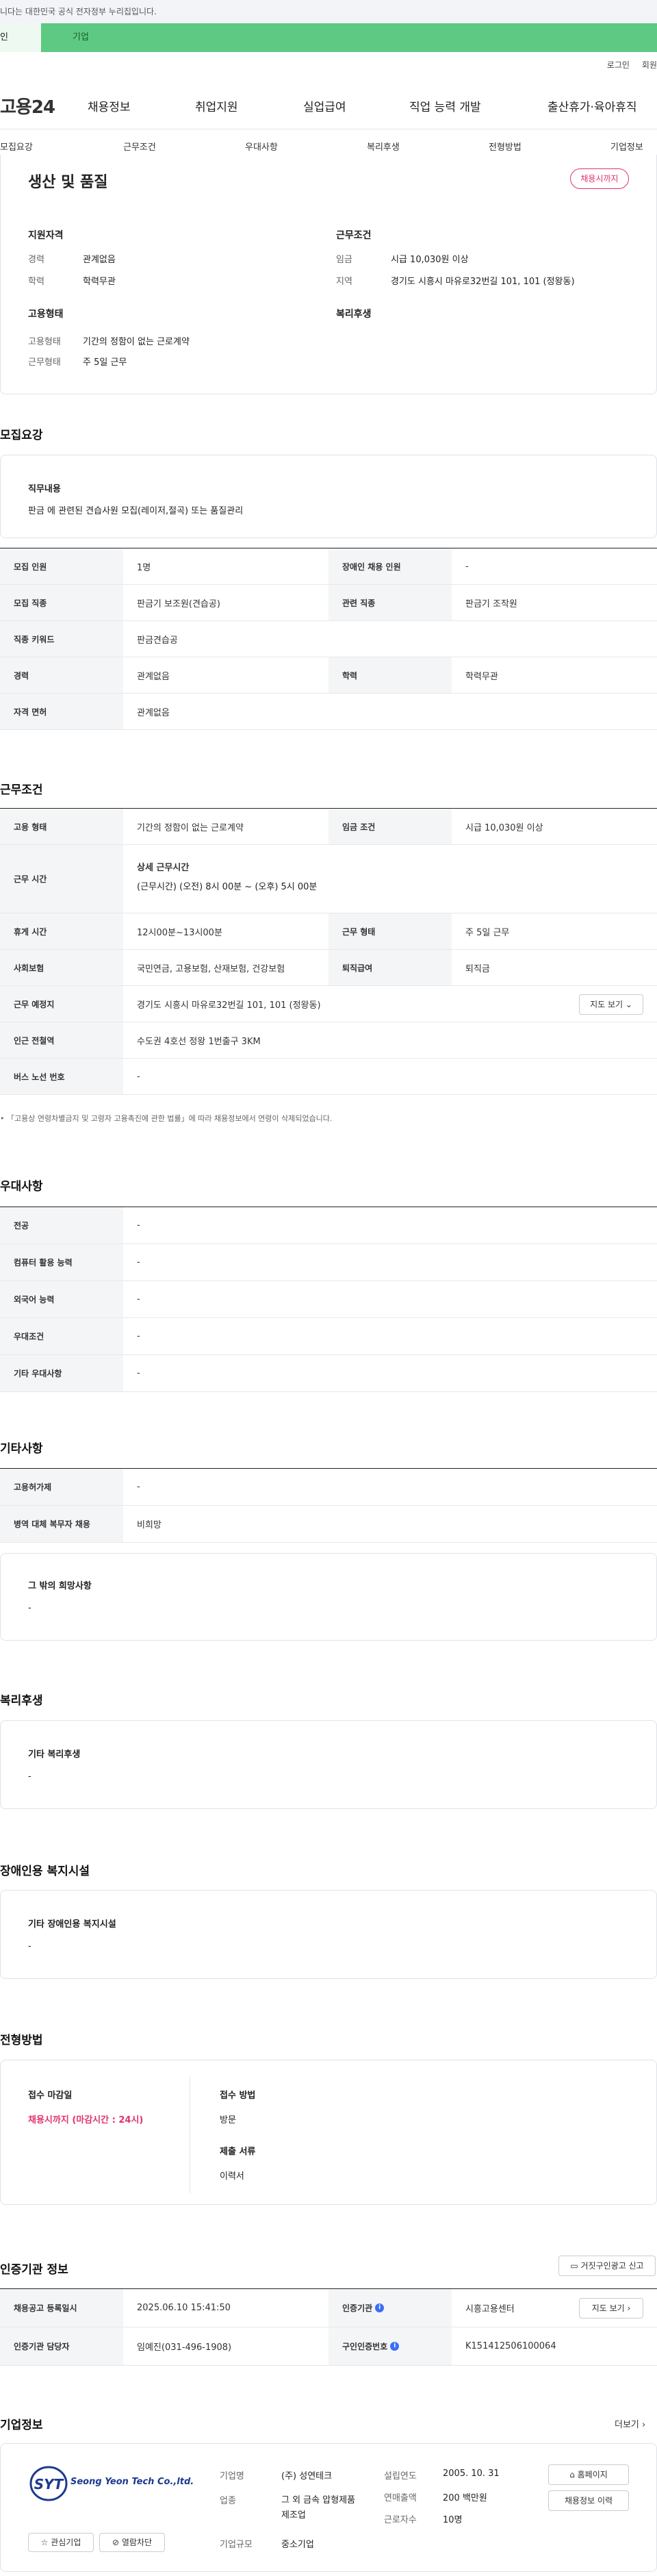  Describe the element at coordinates (68, 182) in the screenshot. I see `job-title: 생산 및 품질` at that location.